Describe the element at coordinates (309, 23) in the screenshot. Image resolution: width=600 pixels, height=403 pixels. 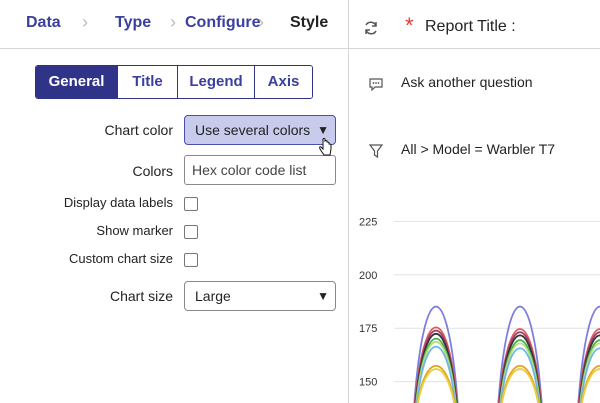
I see `step-style: Style` at that location.